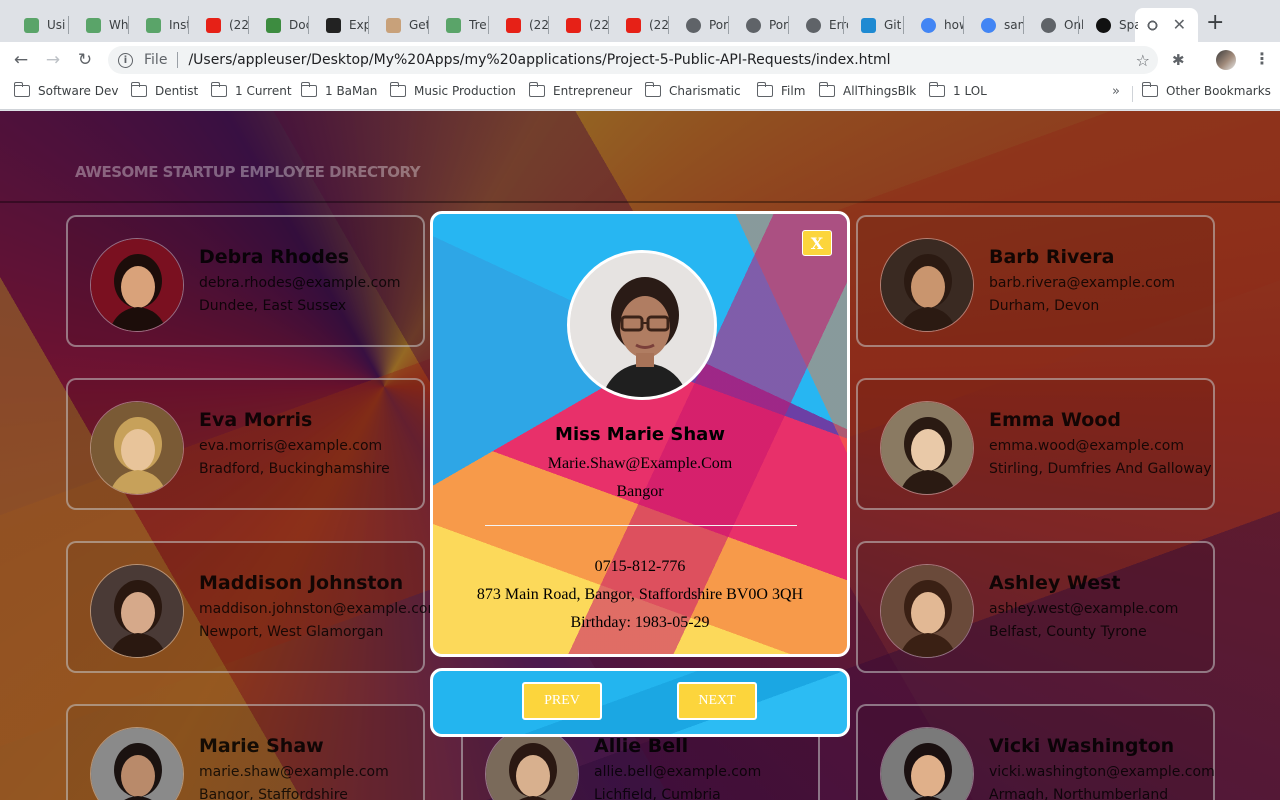 The image size is (1280, 800). Describe the element at coordinates (1116, 91) in the screenshot. I see `bookmarks-overflow-icon: »` at that location.